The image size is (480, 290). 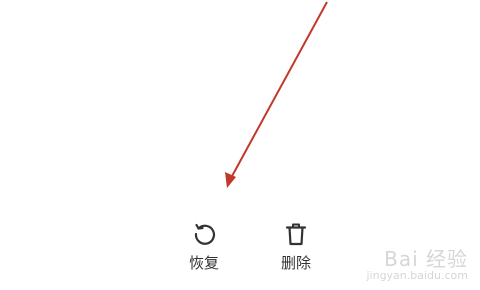 I want to click on delete-label: 删除, so click(x=295, y=263).